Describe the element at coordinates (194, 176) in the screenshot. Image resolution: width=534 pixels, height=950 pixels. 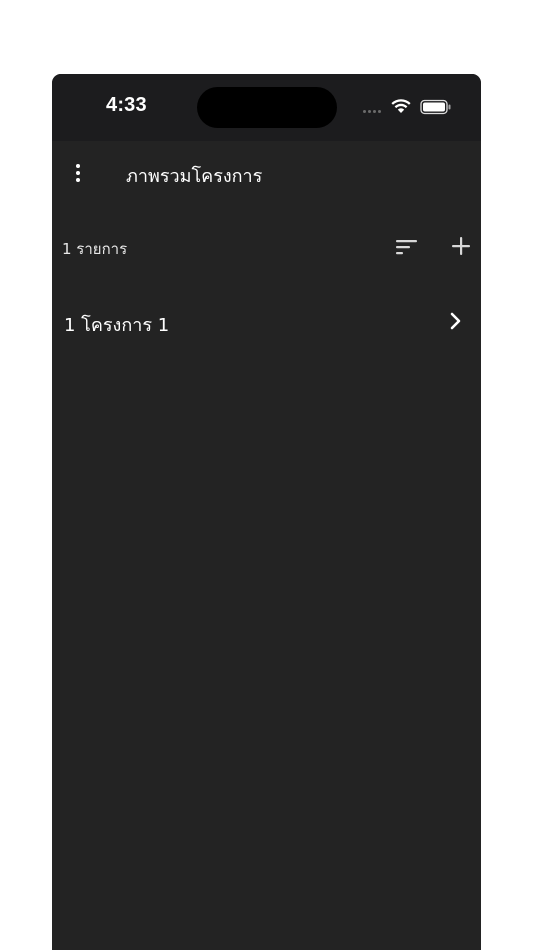
I see `page-title: ภาพรวมโครงการ` at that location.